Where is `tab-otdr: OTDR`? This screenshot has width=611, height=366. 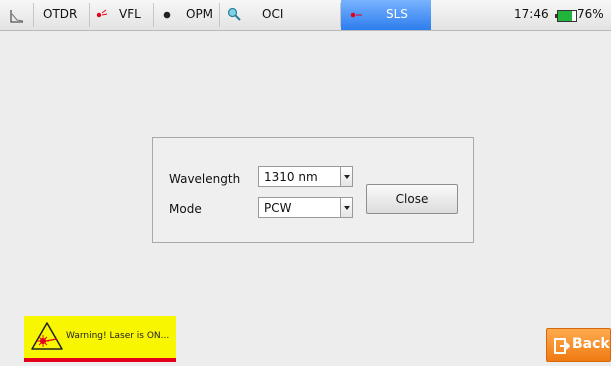
tab-otdr: OTDR is located at coordinates (61, 15).